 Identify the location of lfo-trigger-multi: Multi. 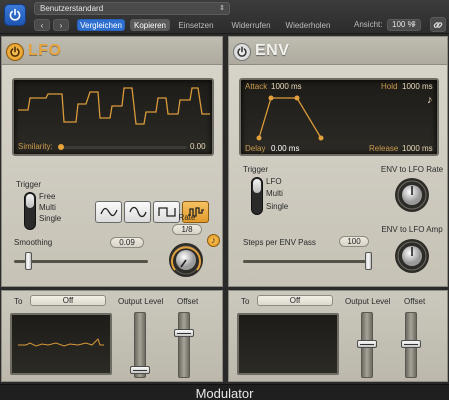
(47, 207).